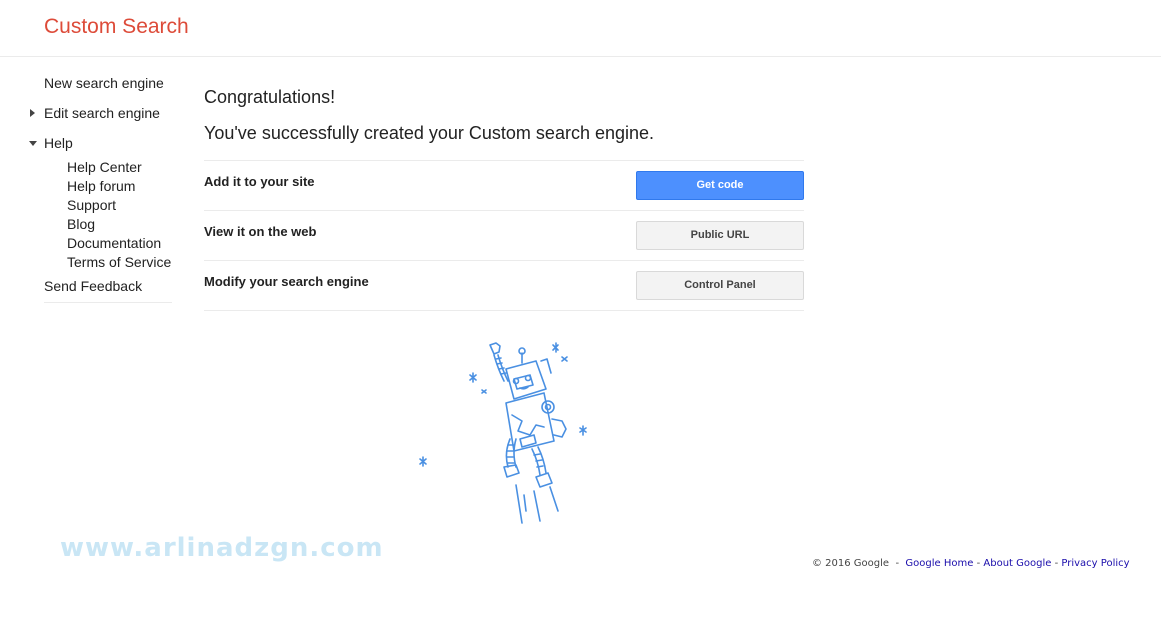 The image size is (1161, 642). I want to click on action-label: Add it to your site, so click(259, 181).